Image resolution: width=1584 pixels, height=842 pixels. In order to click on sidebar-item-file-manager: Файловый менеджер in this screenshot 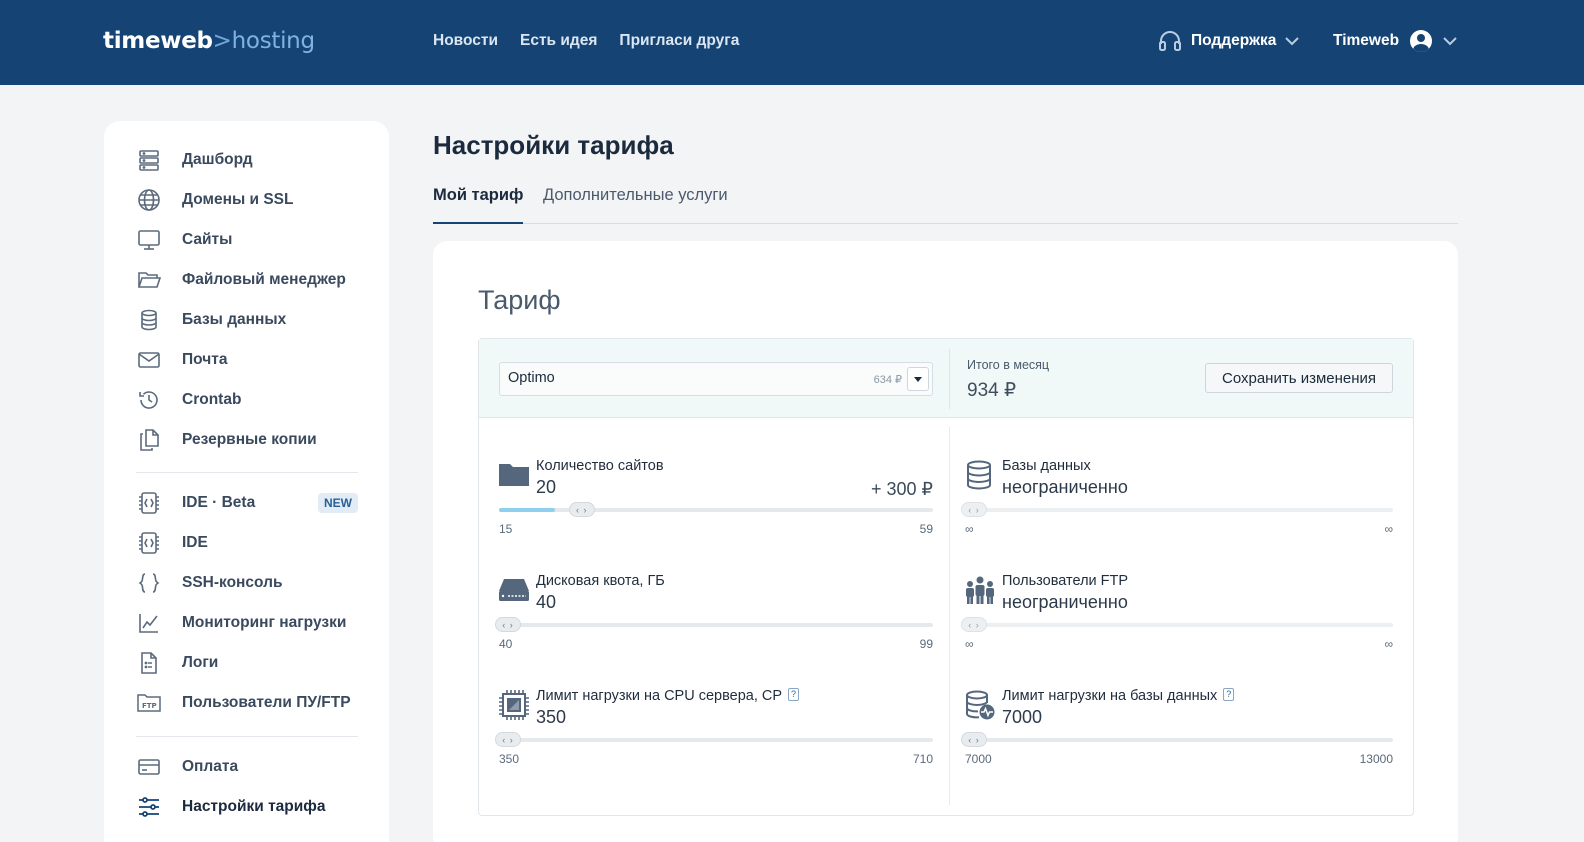, I will do `click(247, 280)`.